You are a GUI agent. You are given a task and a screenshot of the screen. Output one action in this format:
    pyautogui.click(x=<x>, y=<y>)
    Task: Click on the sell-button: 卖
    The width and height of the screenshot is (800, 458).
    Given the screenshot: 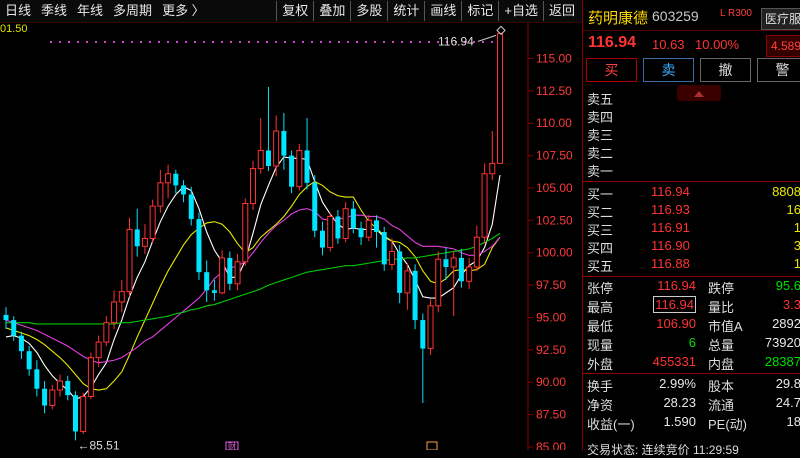 What is the action you would take?
    pyautogui.click(x=668, y=70)
    